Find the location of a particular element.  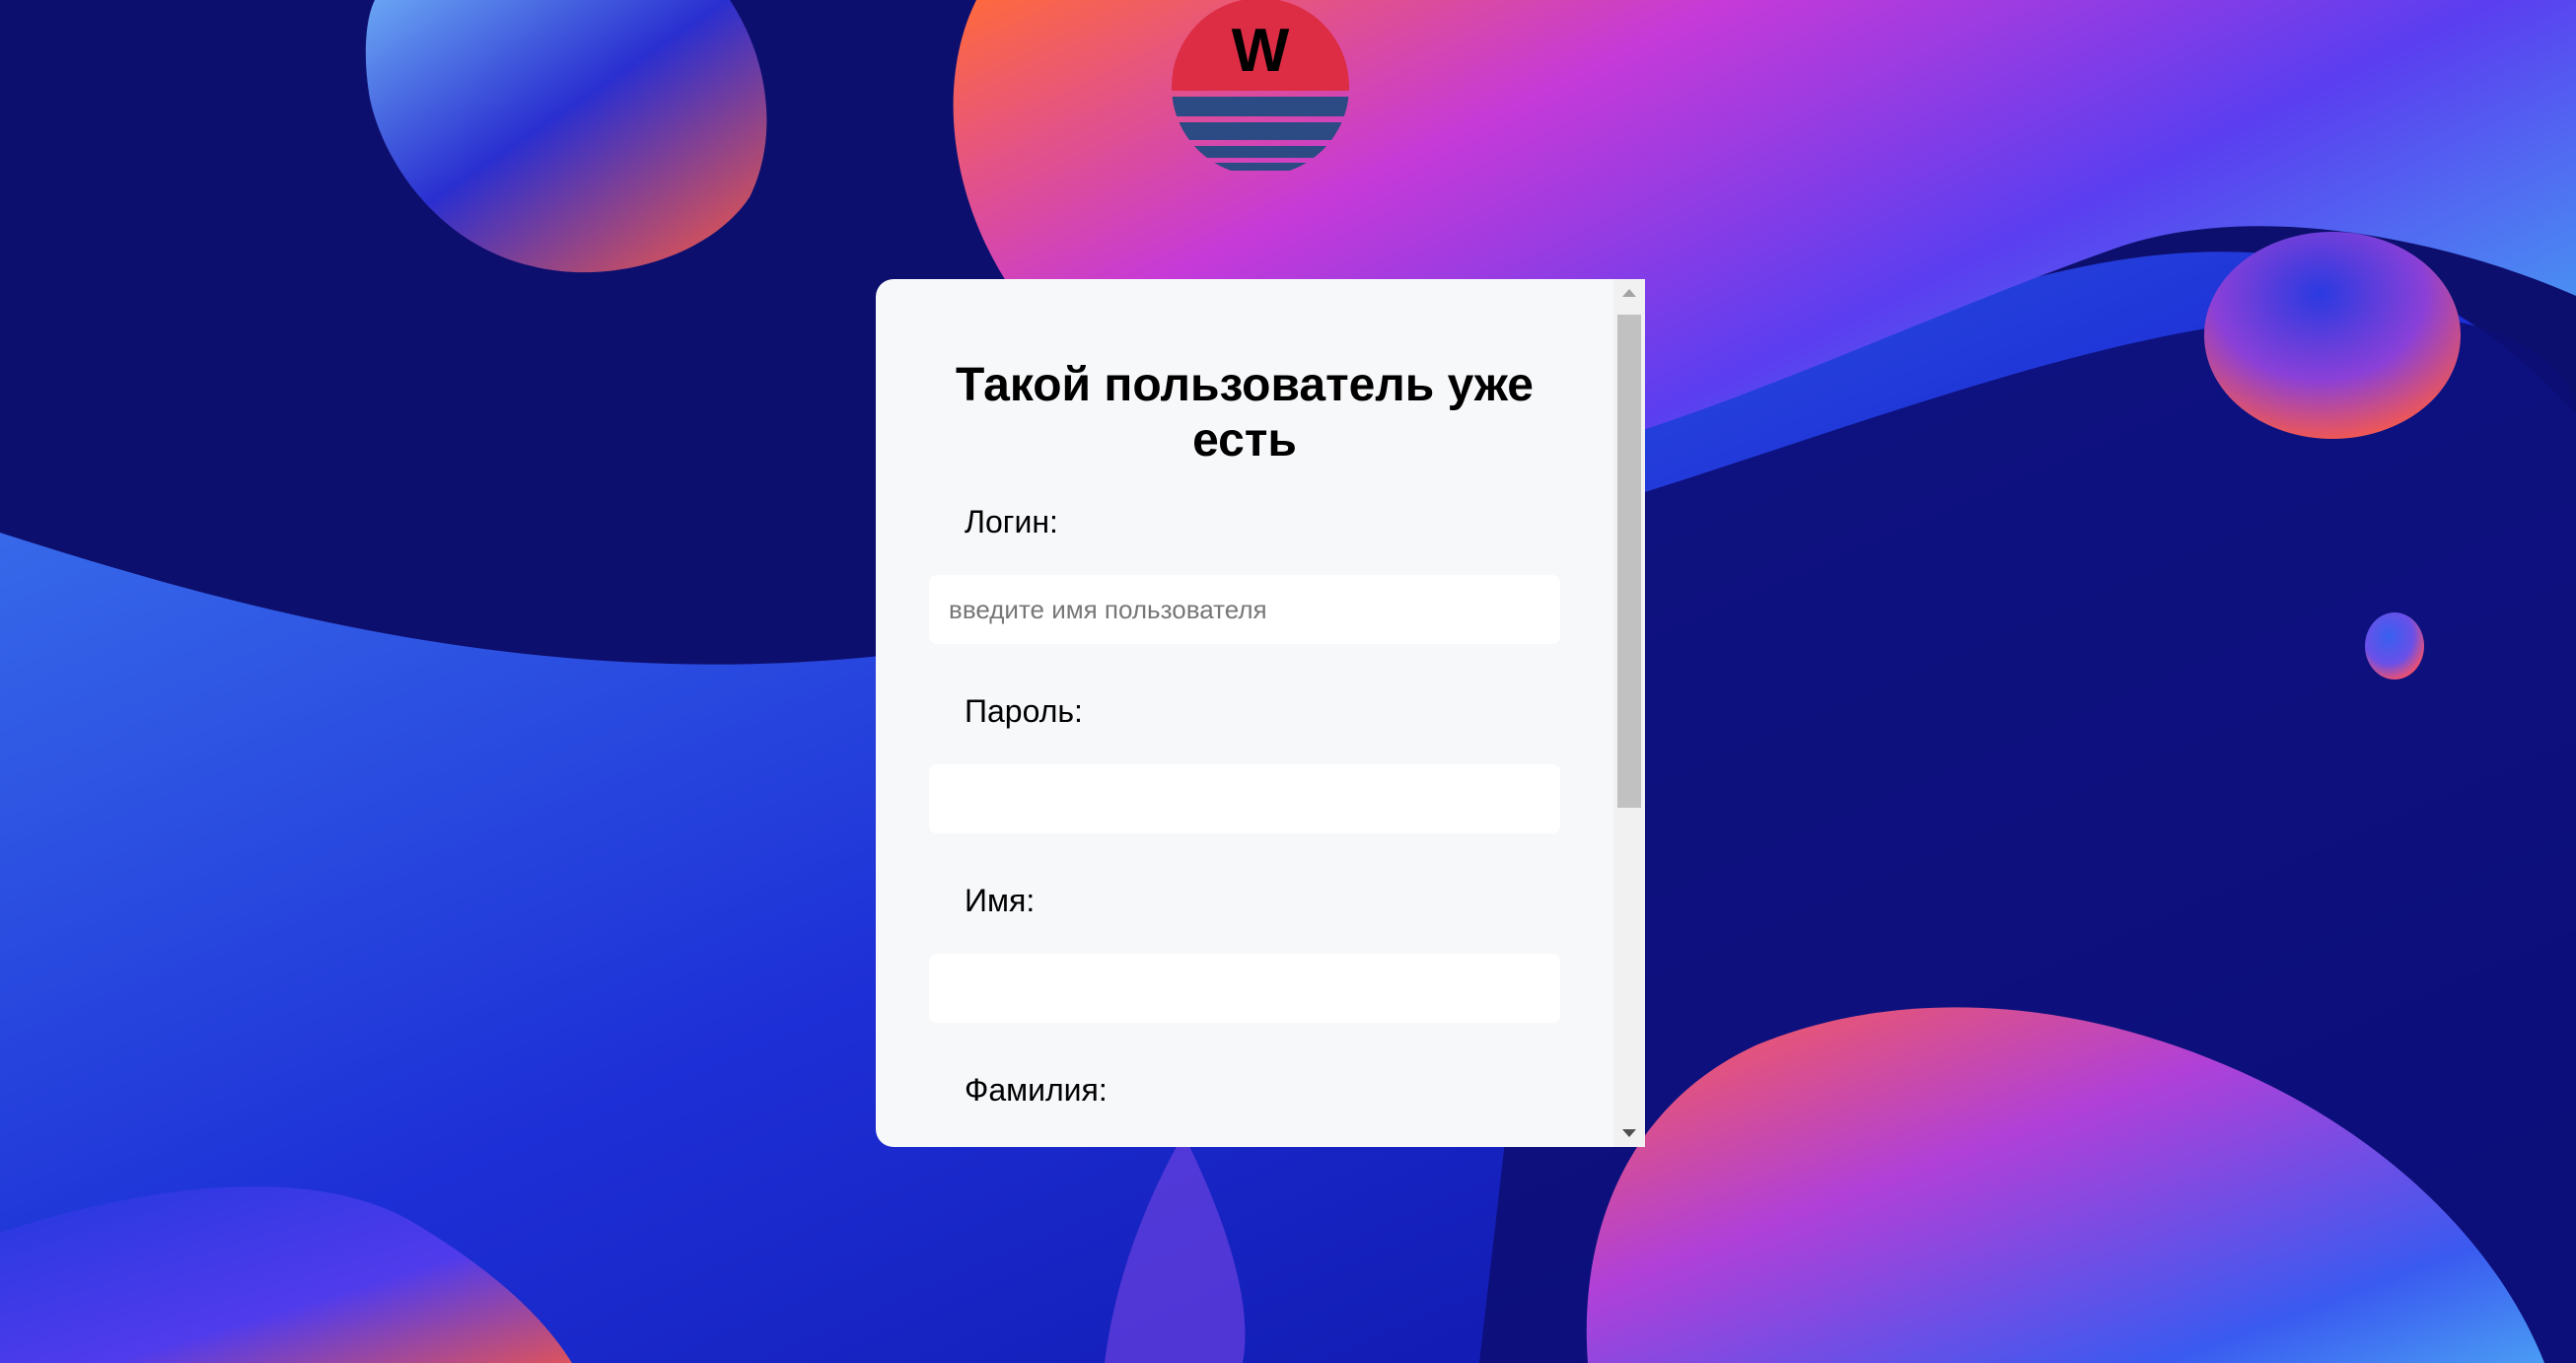

password-input is located at coordinates (1244, 798).